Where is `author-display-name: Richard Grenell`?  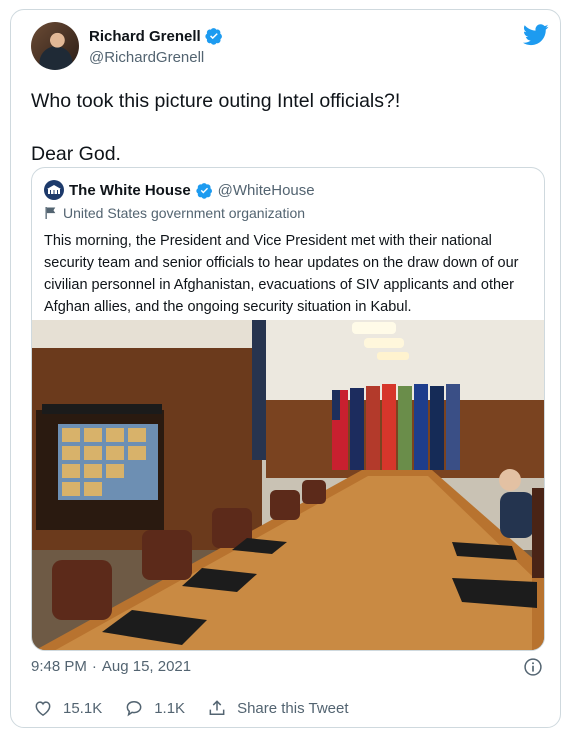 author-display-name: Richard Grenell is located at coordinates (145, 36).